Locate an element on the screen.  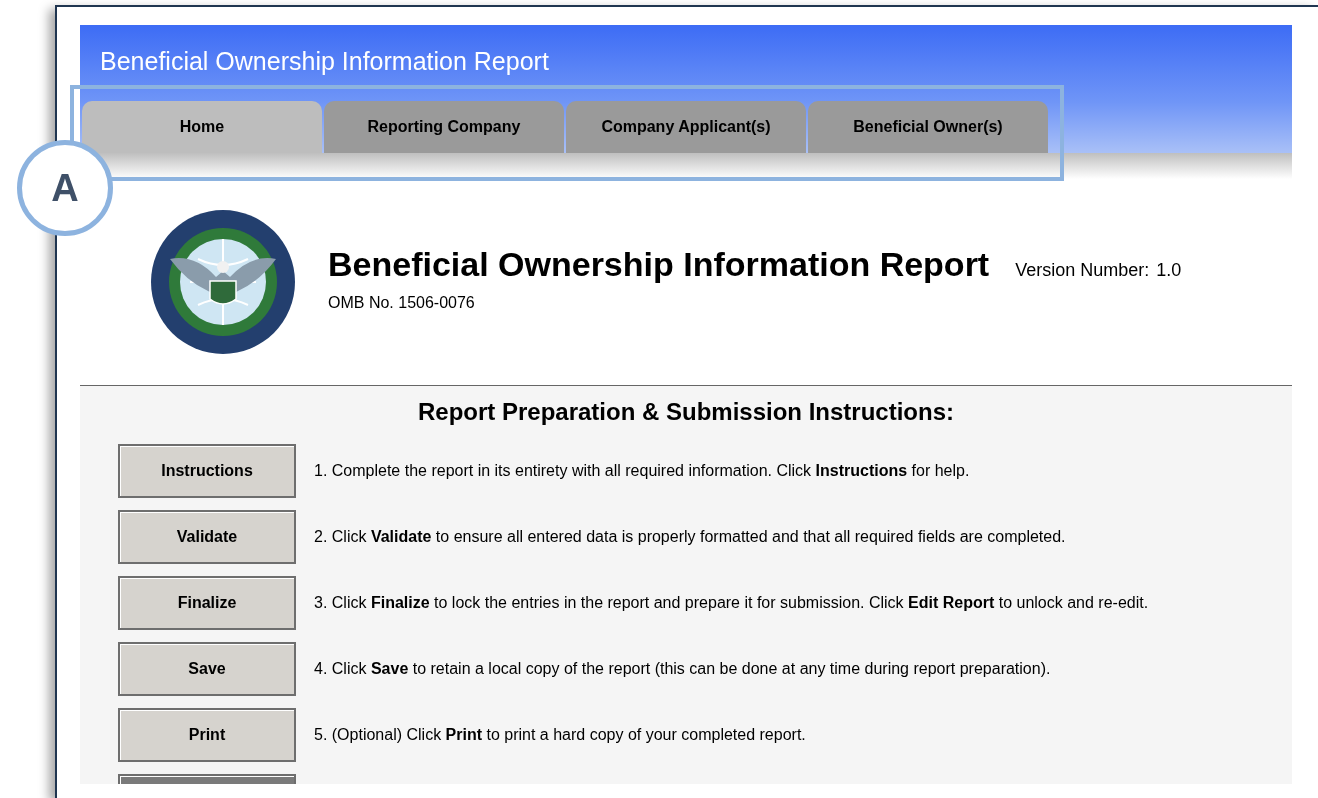
callout-marker: A is located at coordinates (65, 188).